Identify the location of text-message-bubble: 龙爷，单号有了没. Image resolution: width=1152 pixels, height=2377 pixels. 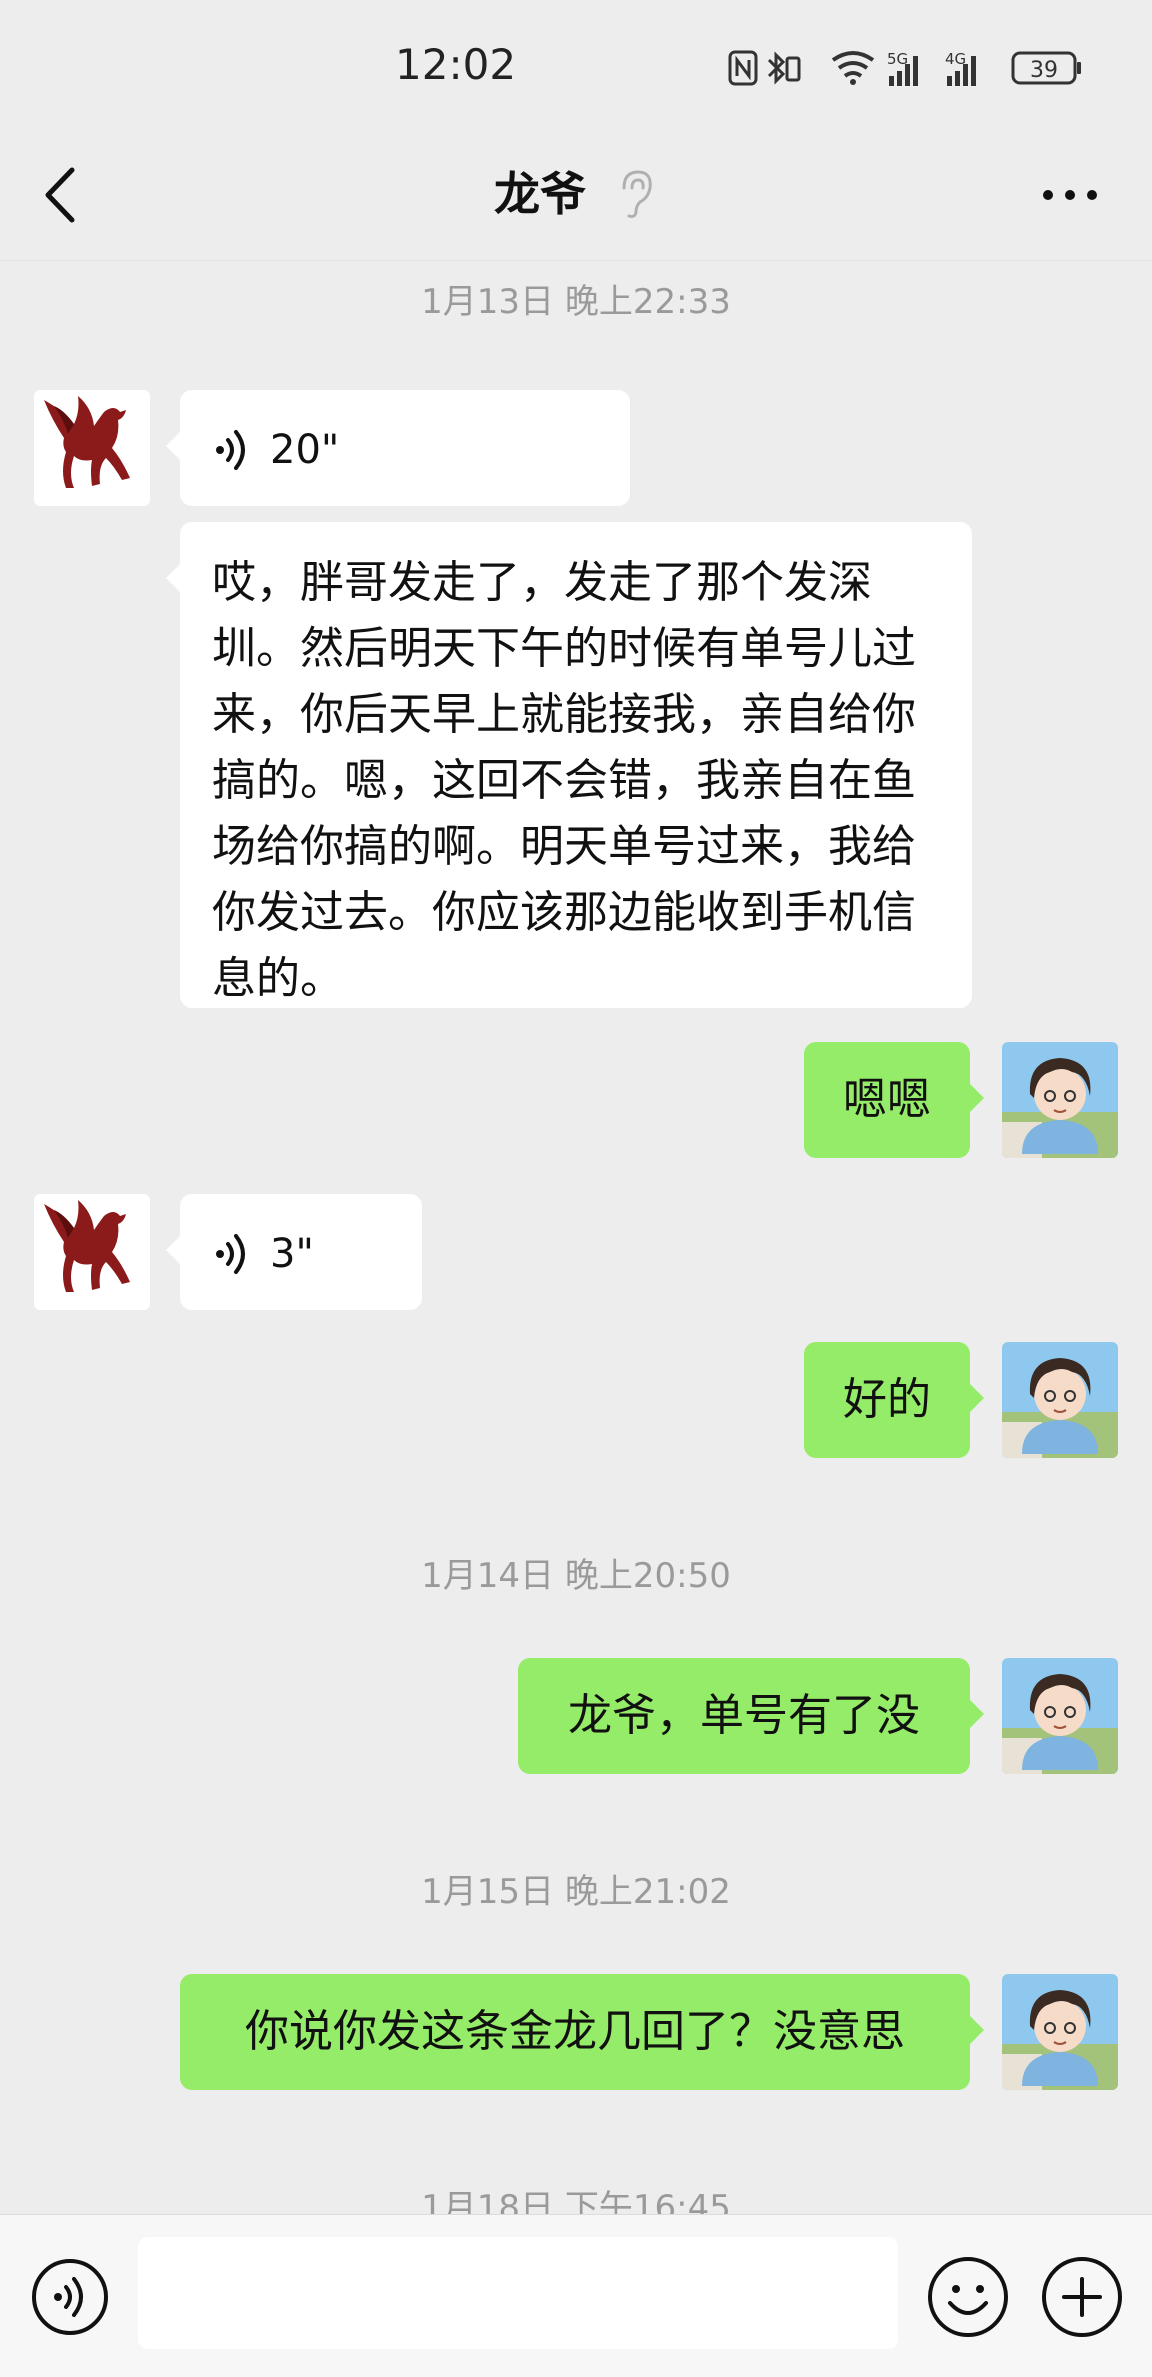
(751, 1716).